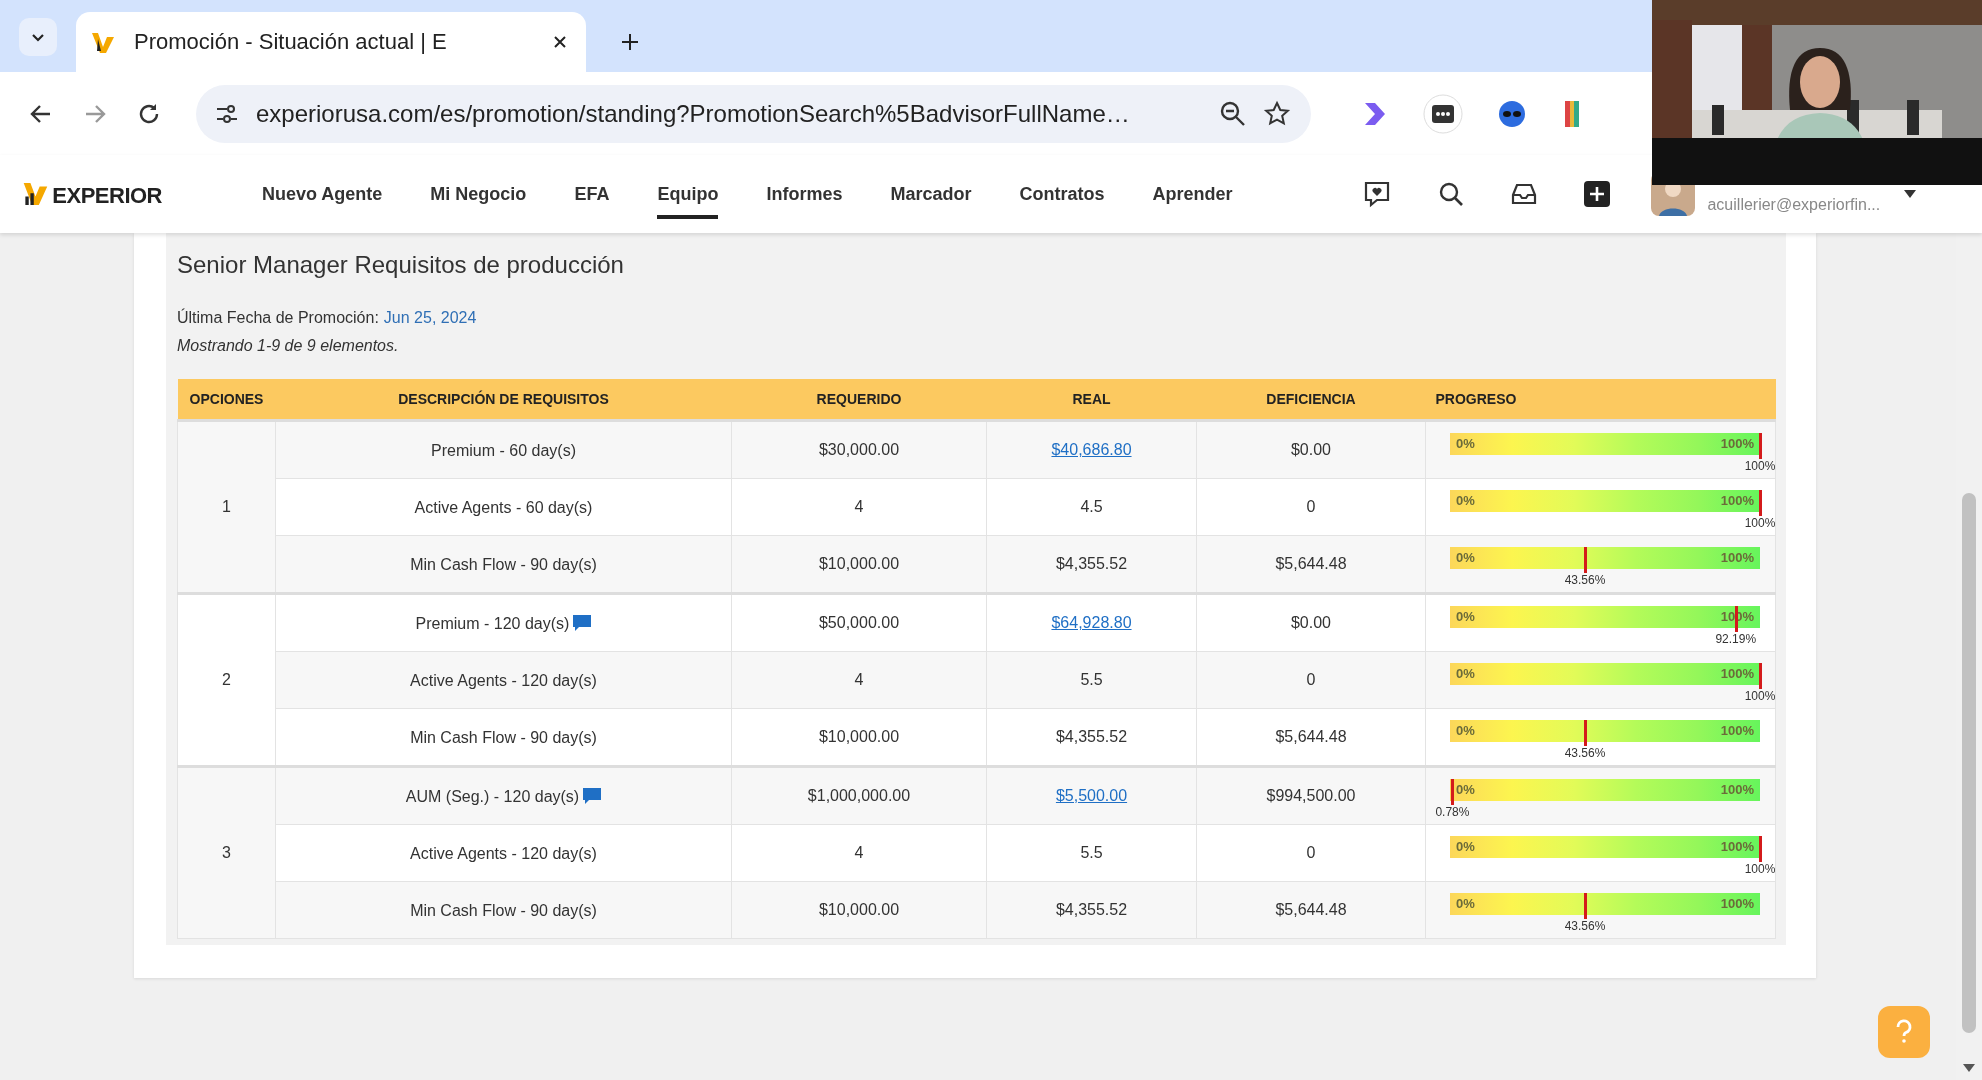 This screenshot has height=1080, width=1982. What do you see at coordinates (560, 42) in the screenshot?
I see `close-icon` at bounding box center [560, 42].